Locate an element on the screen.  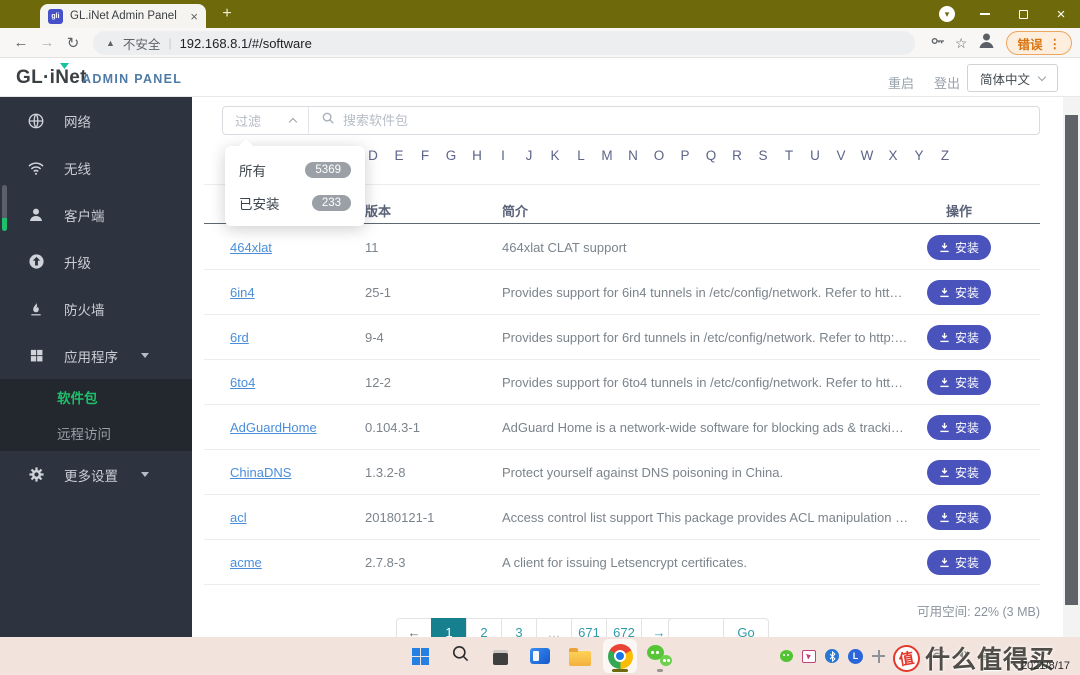
profile-chevron-button: ▾ is located at coordinates (947, 14).